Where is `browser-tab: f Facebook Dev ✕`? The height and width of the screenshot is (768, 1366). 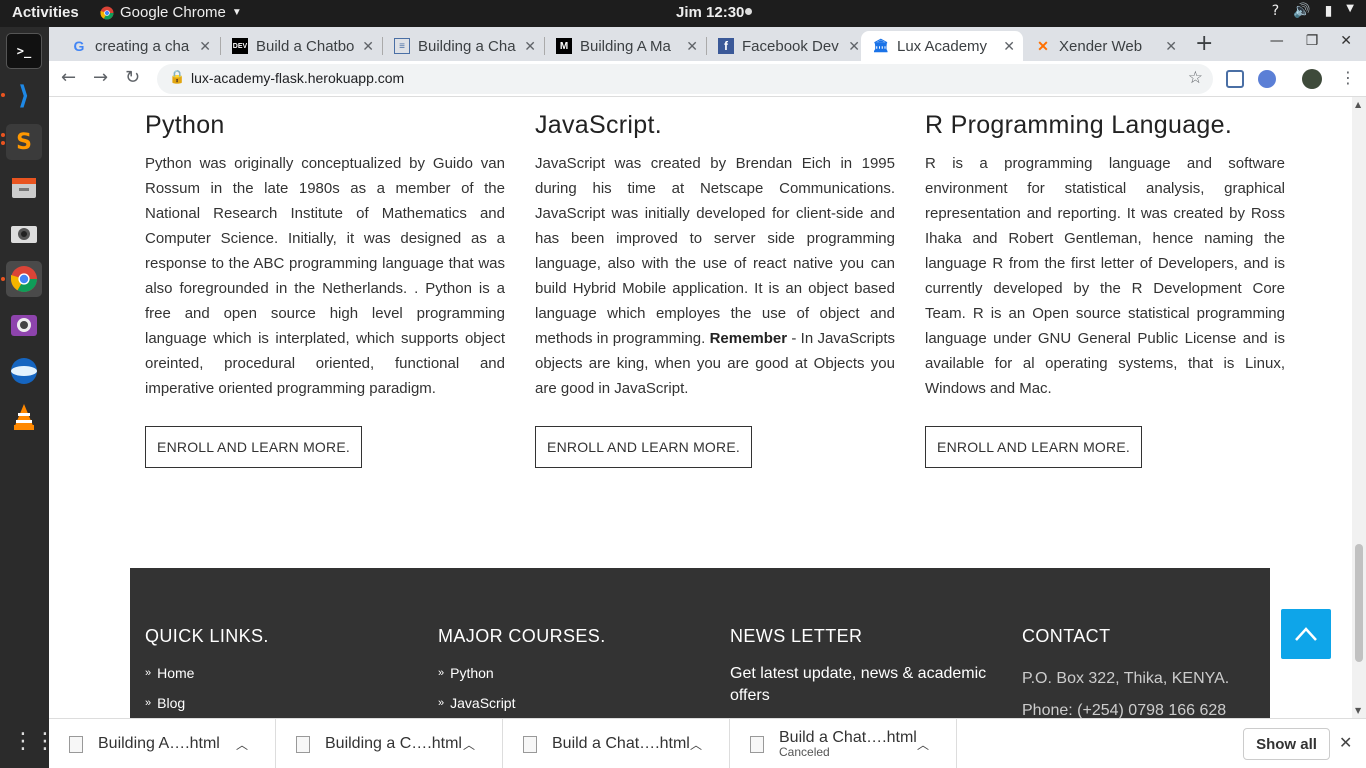
browser-tab: f Facebook Dev ✕ is located at coordinates (787, 46).